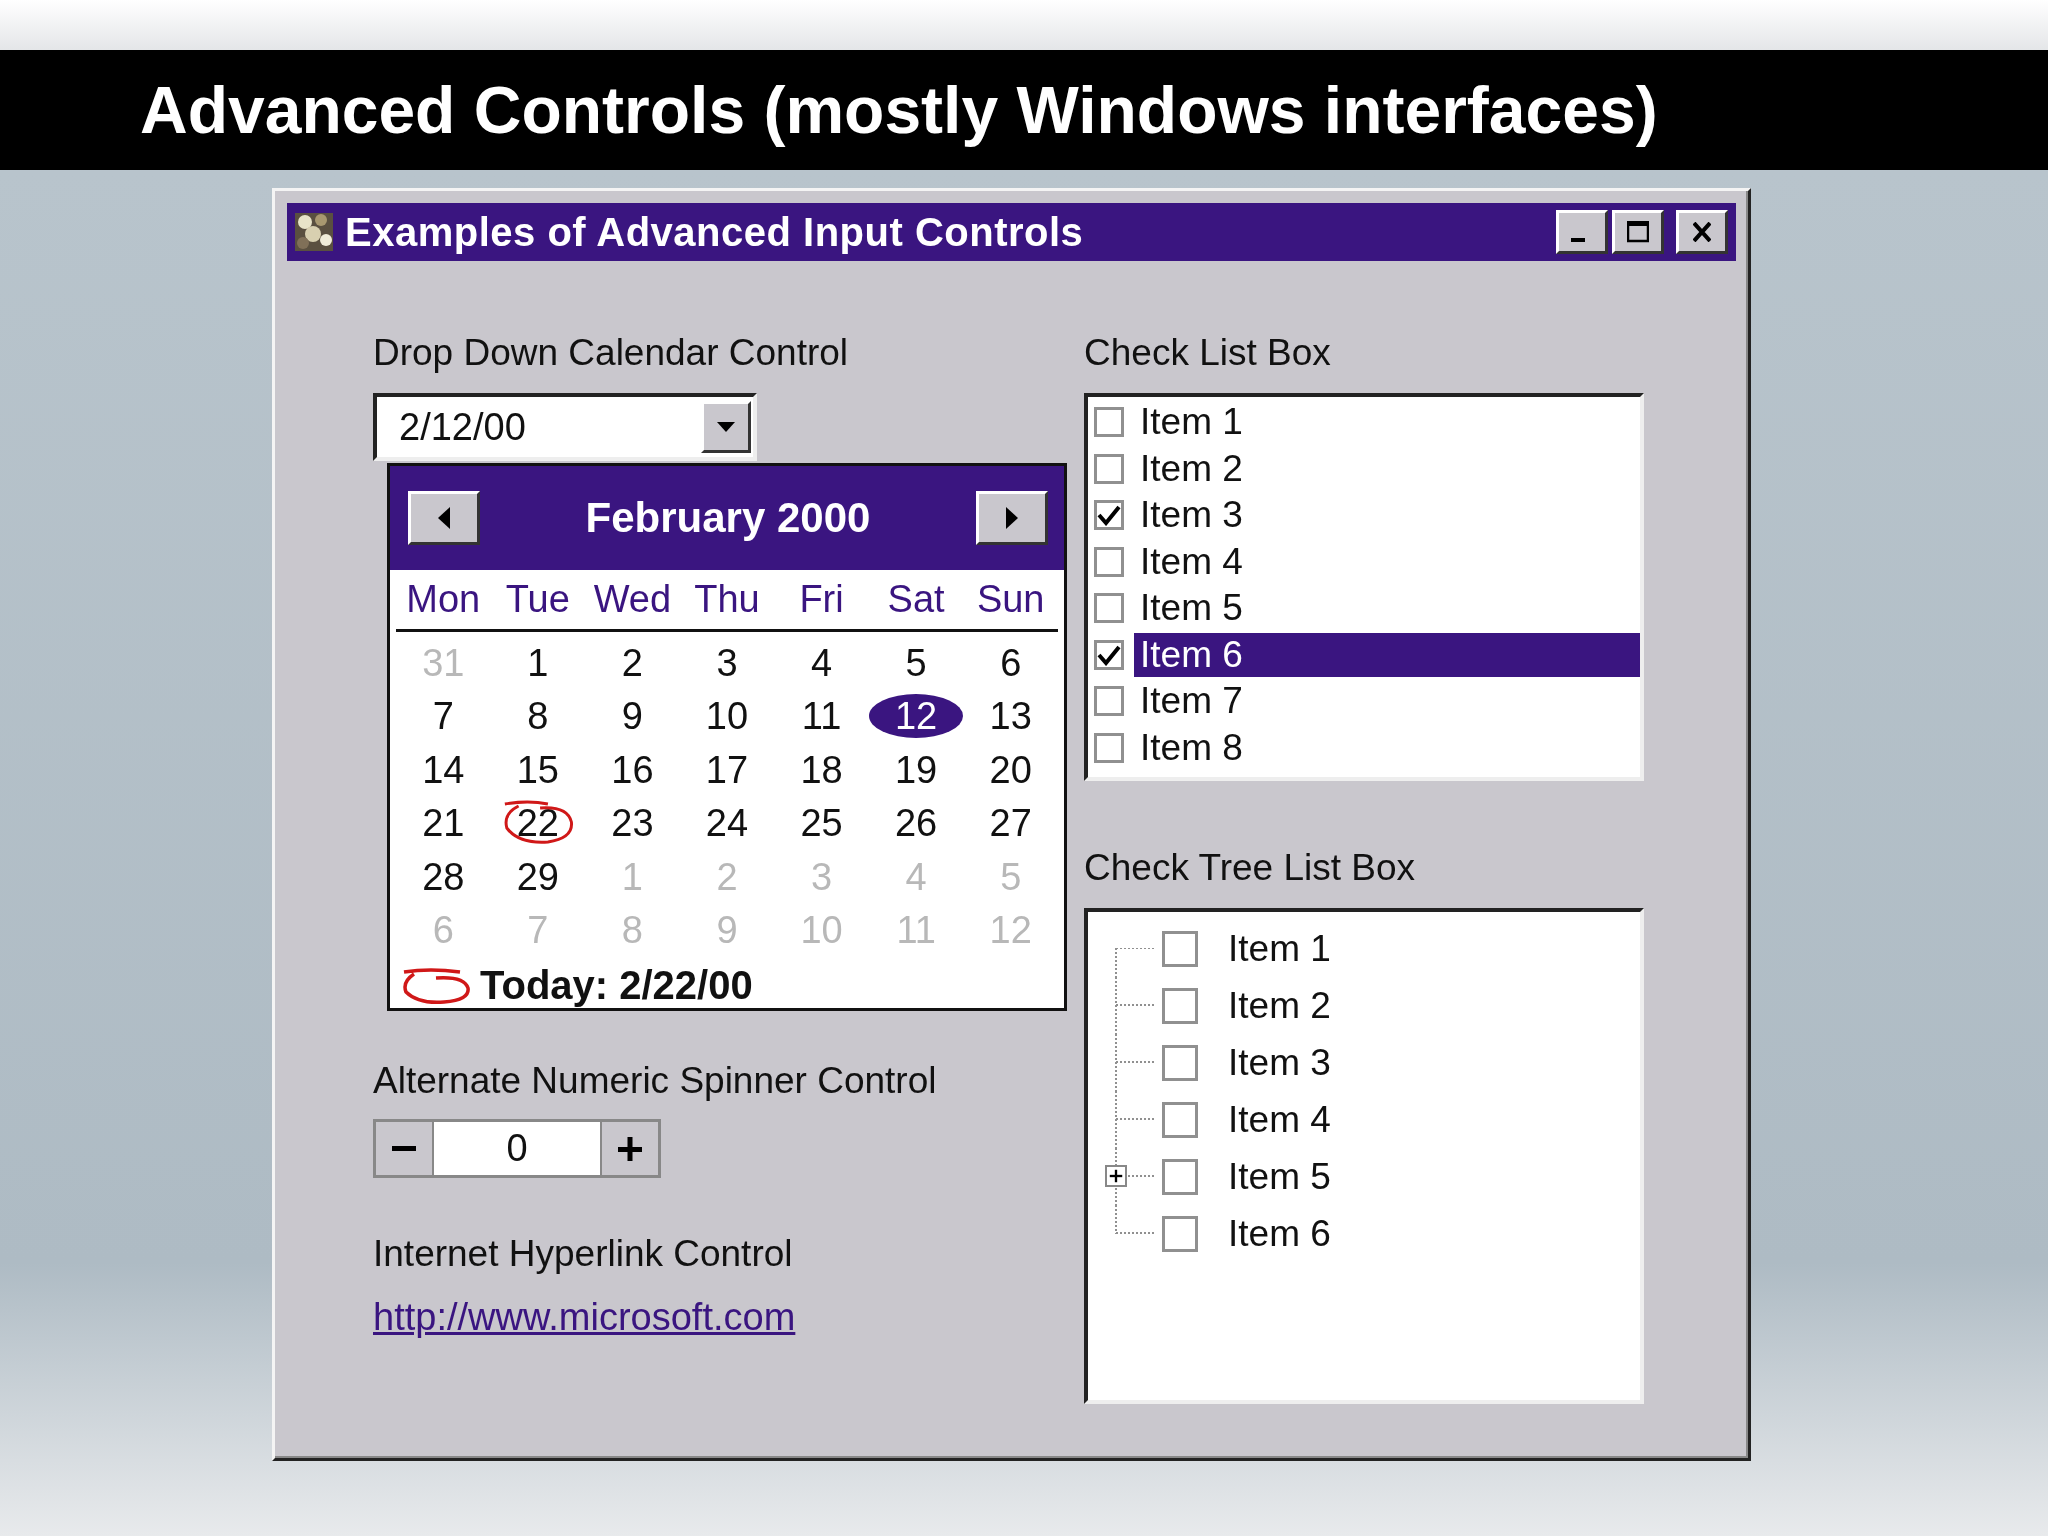  I want to click on maximize-icon, so click(1638, 232).